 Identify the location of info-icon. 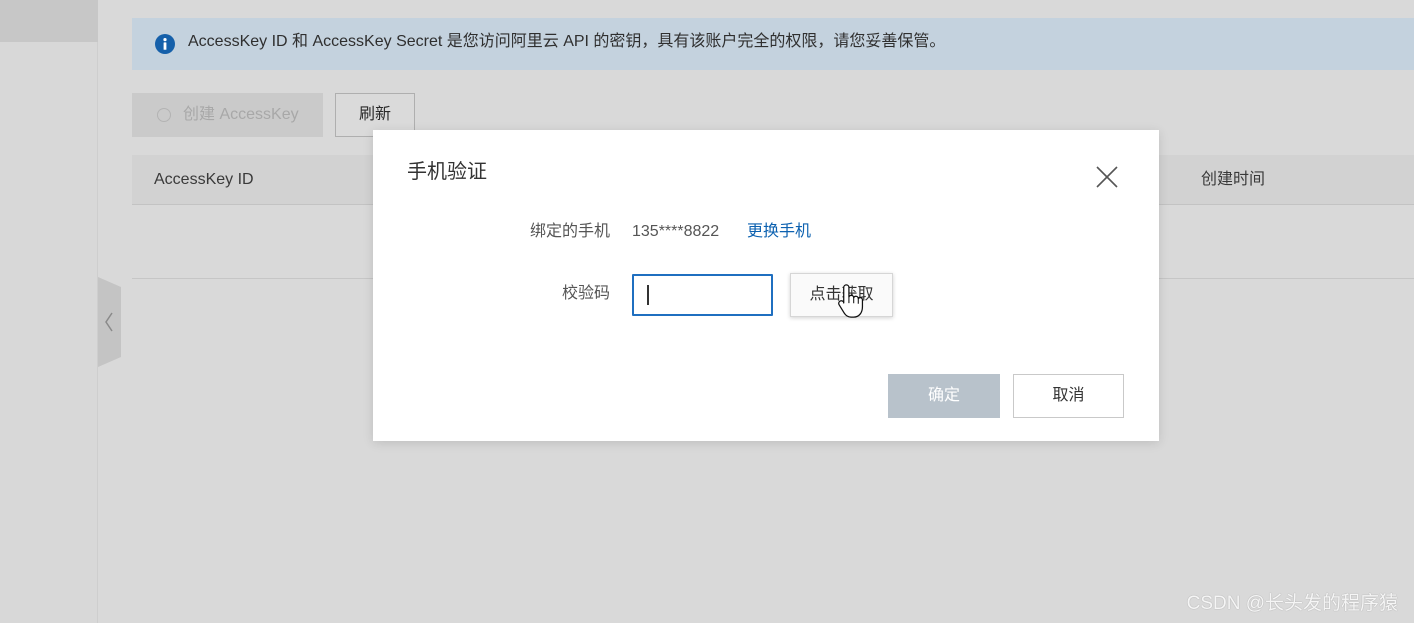
(165, 44).